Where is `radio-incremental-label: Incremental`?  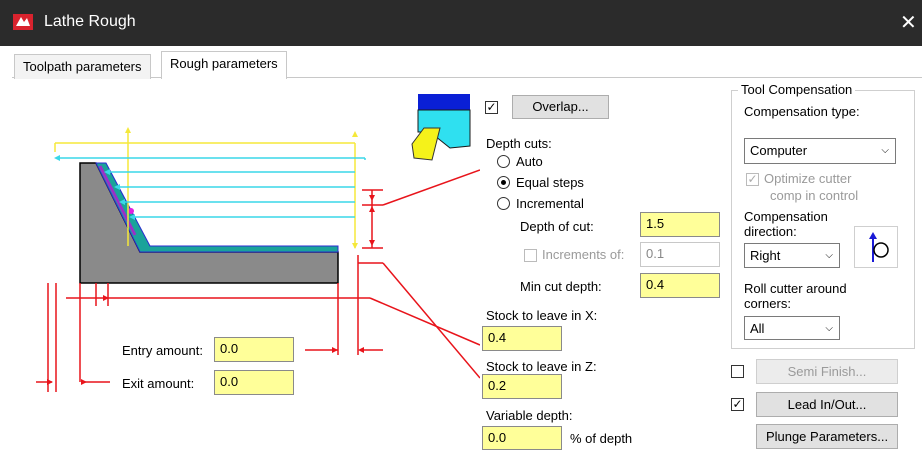 radio-incremental-label: Incremental is located at coordinates (550, 203).